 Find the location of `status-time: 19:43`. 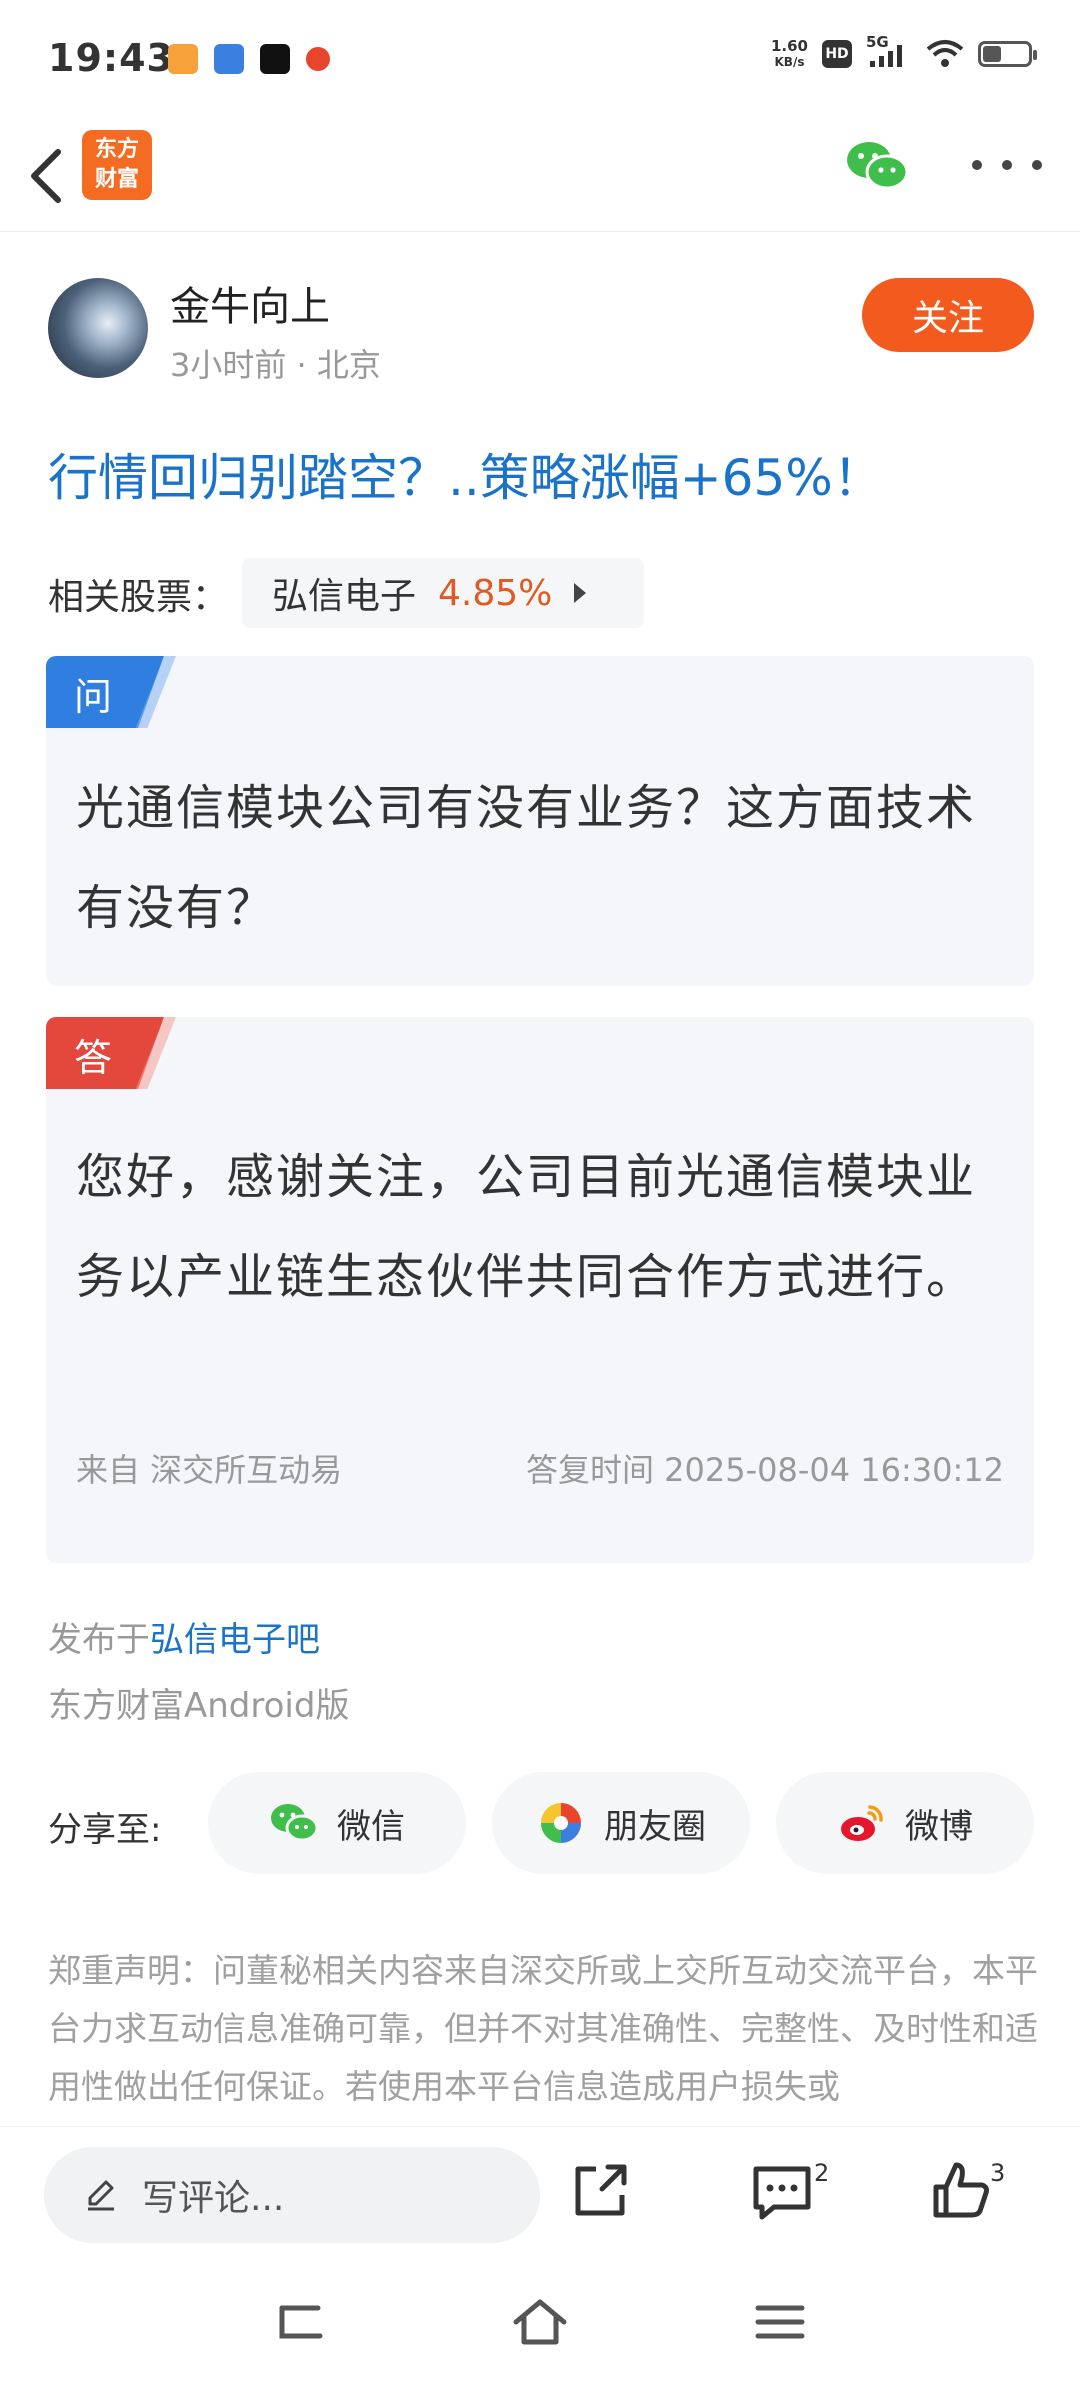

status-time: 19:43 is located at coordinates (111, 58).